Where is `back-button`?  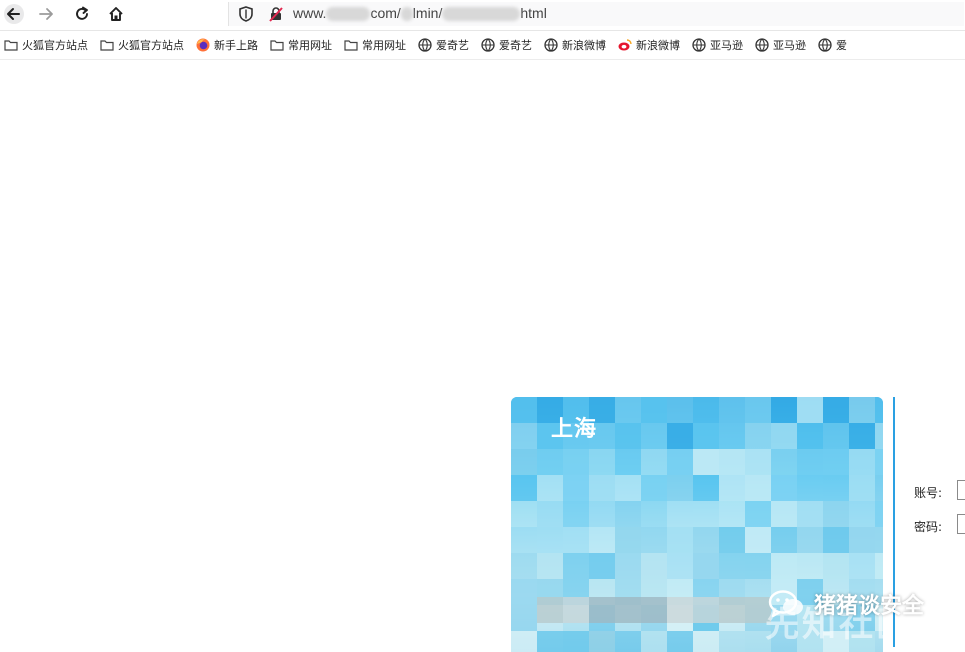
back-button is located at coordinates (14, 14).